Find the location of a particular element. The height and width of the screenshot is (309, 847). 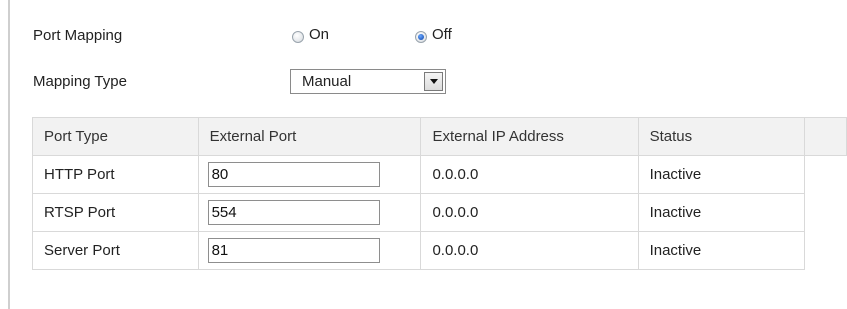

mapping-type-select: Manual is located at coordinates (368, 81).